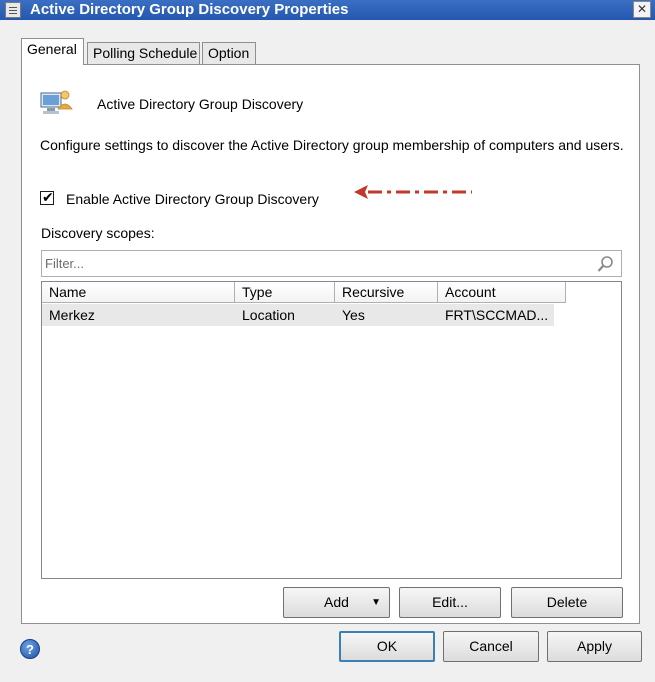 This screenshot has height=682, width=655. I want to click on close-button: ✕, so click(642, 9).